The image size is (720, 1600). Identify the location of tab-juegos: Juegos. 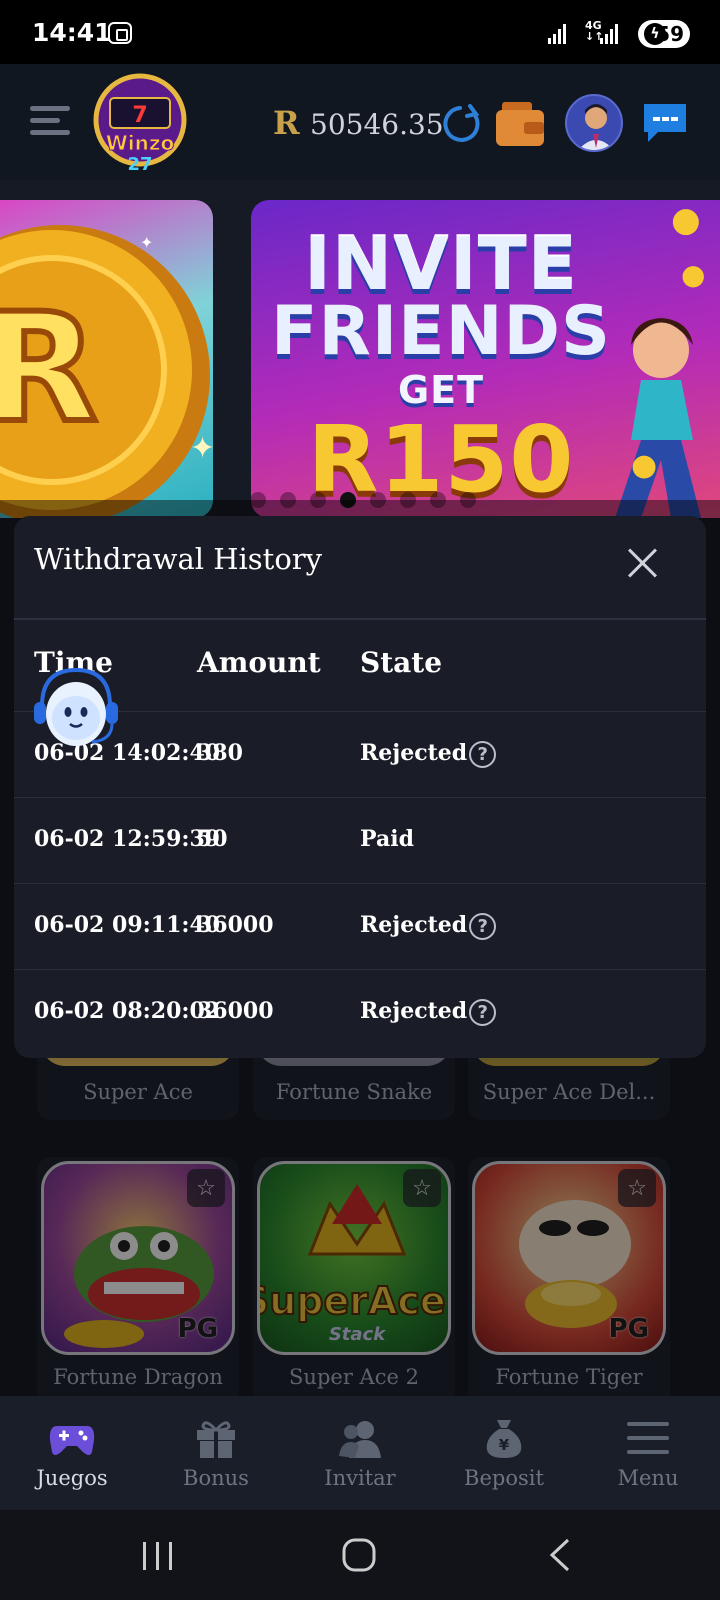
(72, 1453).